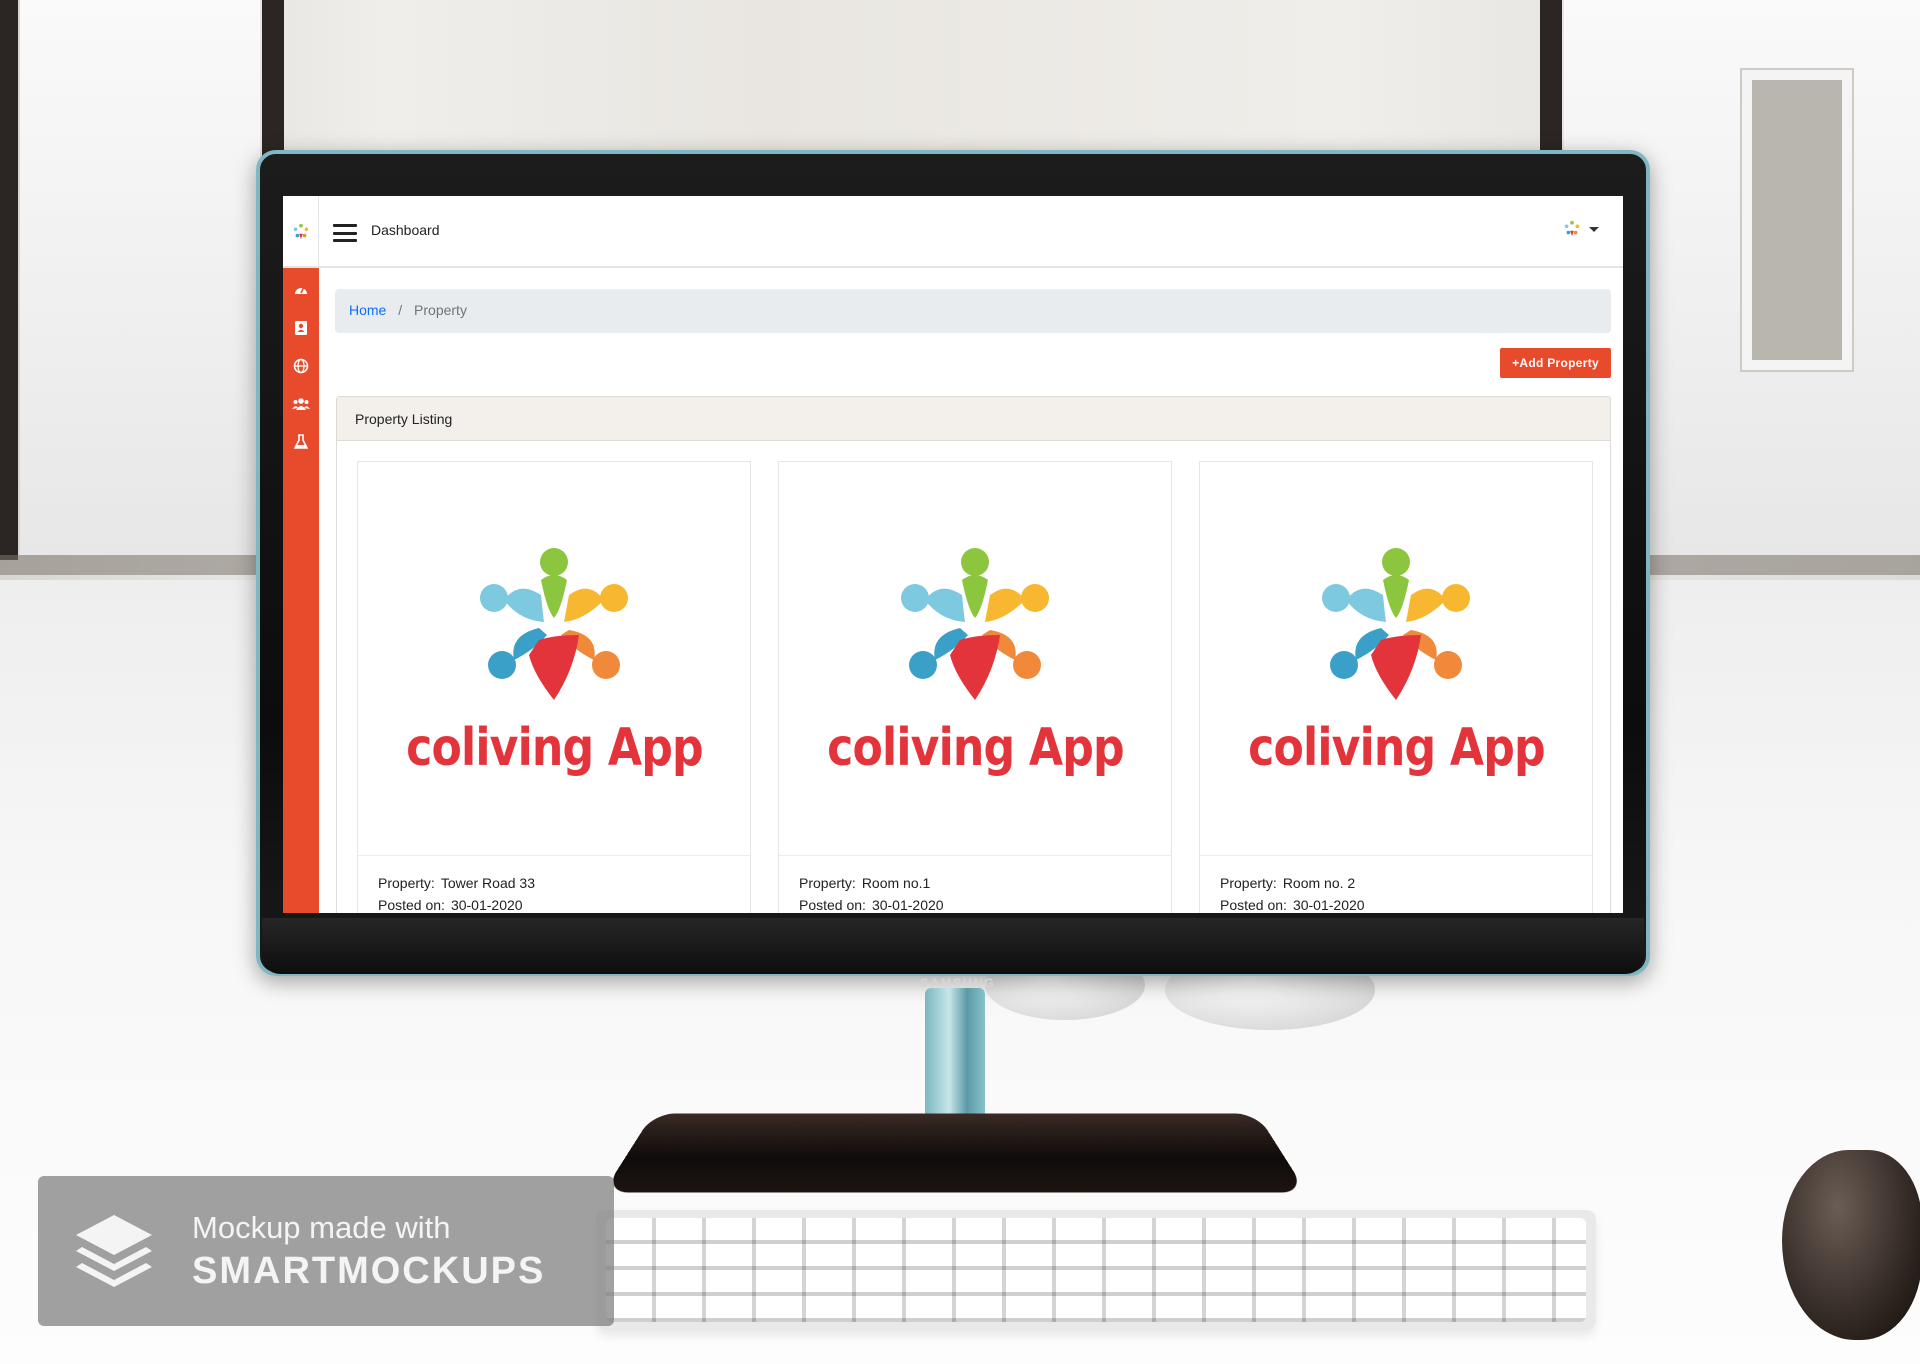  What do you see at coordinates (114, 1251) in the screenshot?
I see `layers-icon` at bounding box center [114, 1251].